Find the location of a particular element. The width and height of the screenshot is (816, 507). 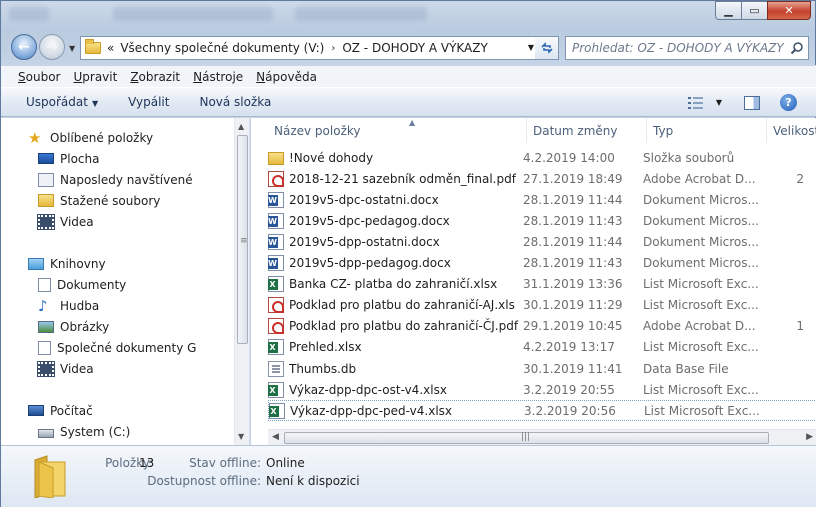

help-icon: ? is located at coordinates (788, 102).